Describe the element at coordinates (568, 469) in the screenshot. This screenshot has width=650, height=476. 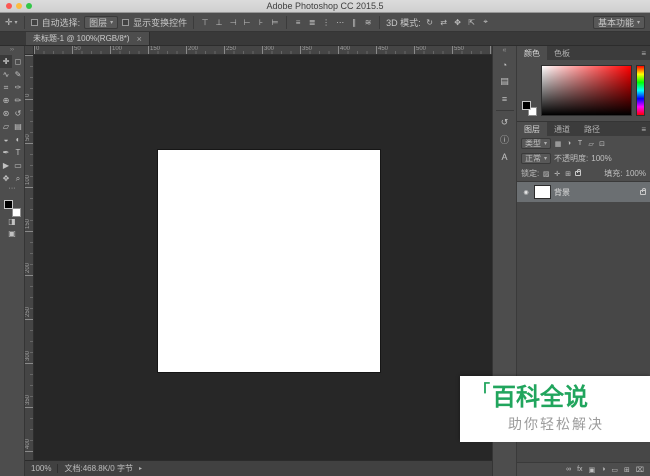
I see `link-layers-button: ∞` at that location.